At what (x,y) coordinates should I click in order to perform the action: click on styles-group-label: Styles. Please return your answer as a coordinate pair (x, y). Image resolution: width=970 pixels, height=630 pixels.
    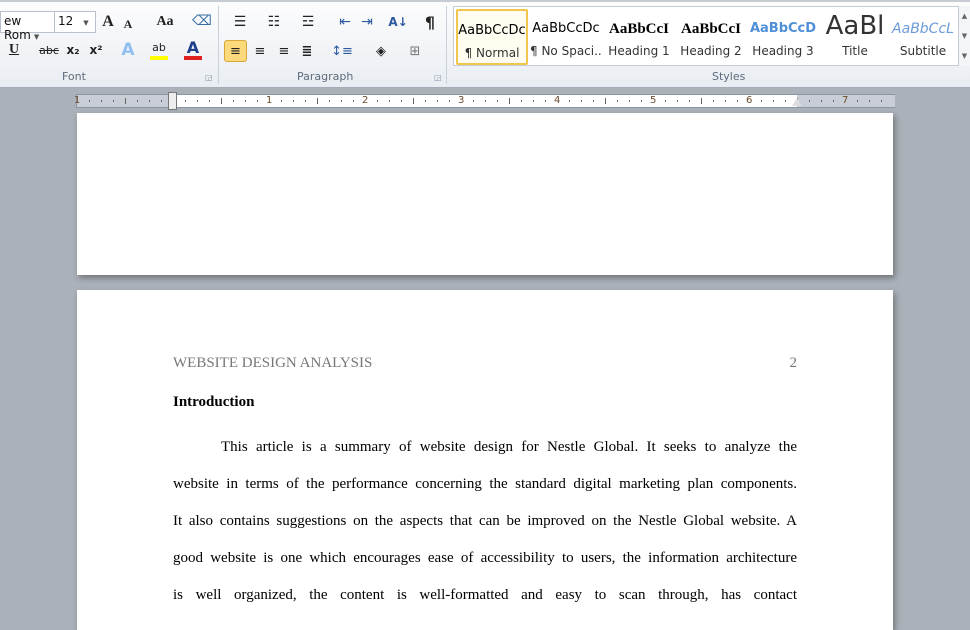
    Looking at the image, I should click on (729, 76).